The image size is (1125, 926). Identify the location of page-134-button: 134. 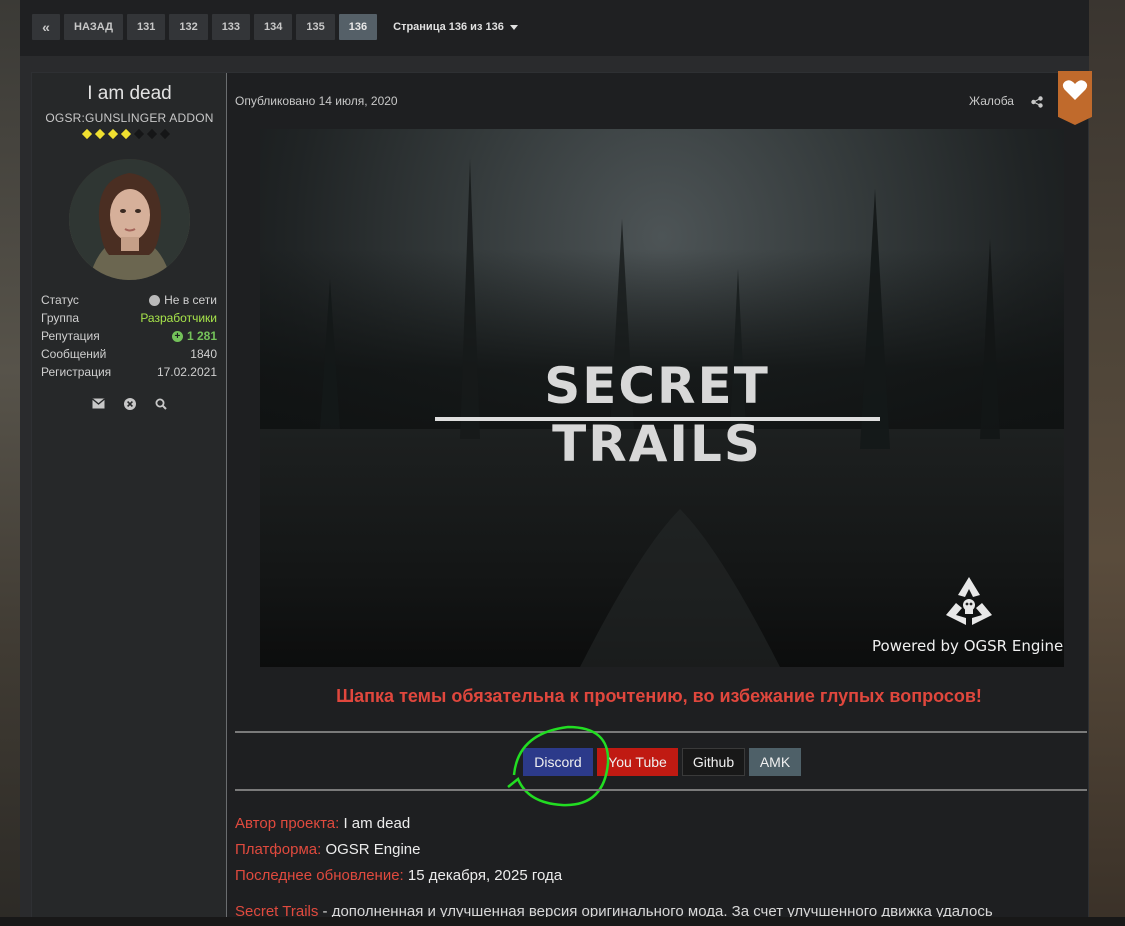
(273, 27).